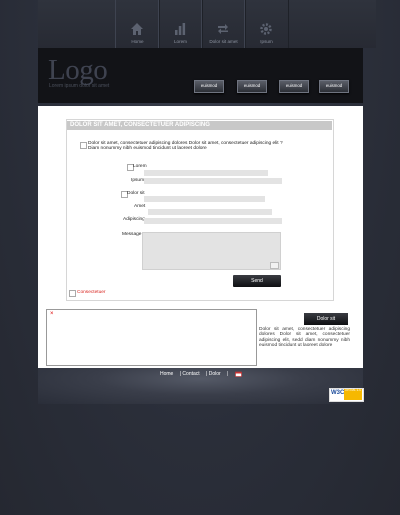  What do you see at coordinates (206, 173) in the screenshot?
I see `lorem-input` at bounding box center [206, 173].